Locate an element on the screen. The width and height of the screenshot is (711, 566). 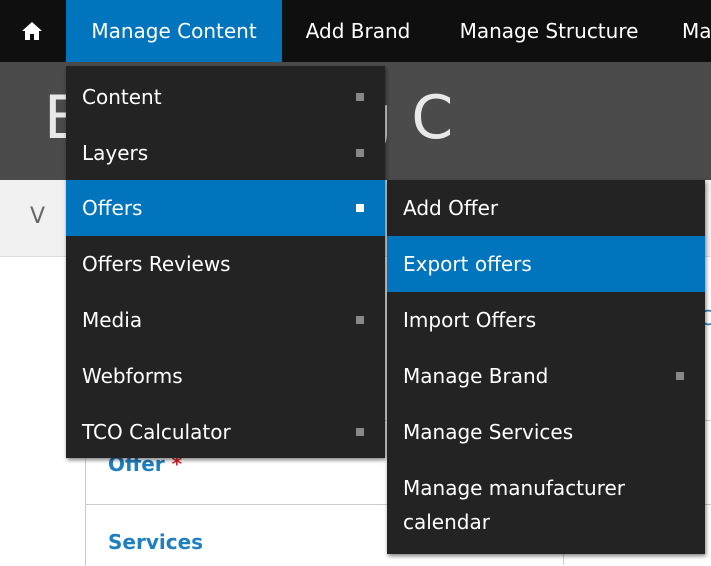
menu-item-label: Offers is located at coordinates (112, 208).